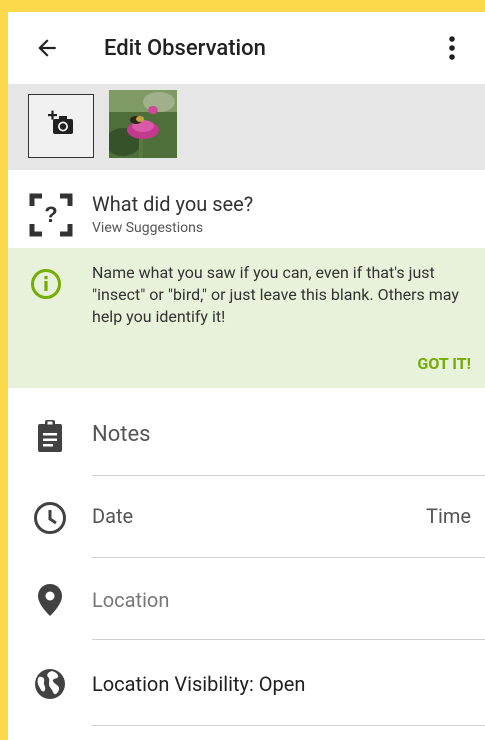 Image resolution: width=485 pixels, height=740 pixels. What do you see at coordinates (50, 600) in the screenshot?
I see `pin-icon` at bounding box center [50, 600].